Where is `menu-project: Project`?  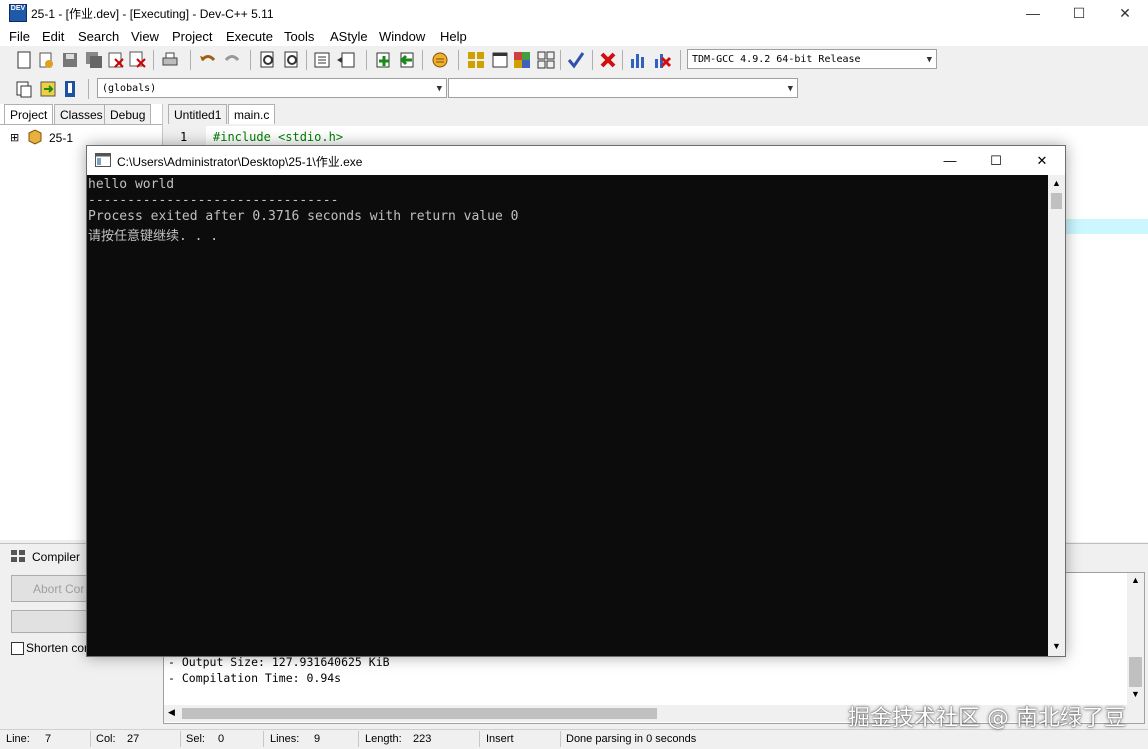
menu-project: Project is located at coordinates (192, 36).